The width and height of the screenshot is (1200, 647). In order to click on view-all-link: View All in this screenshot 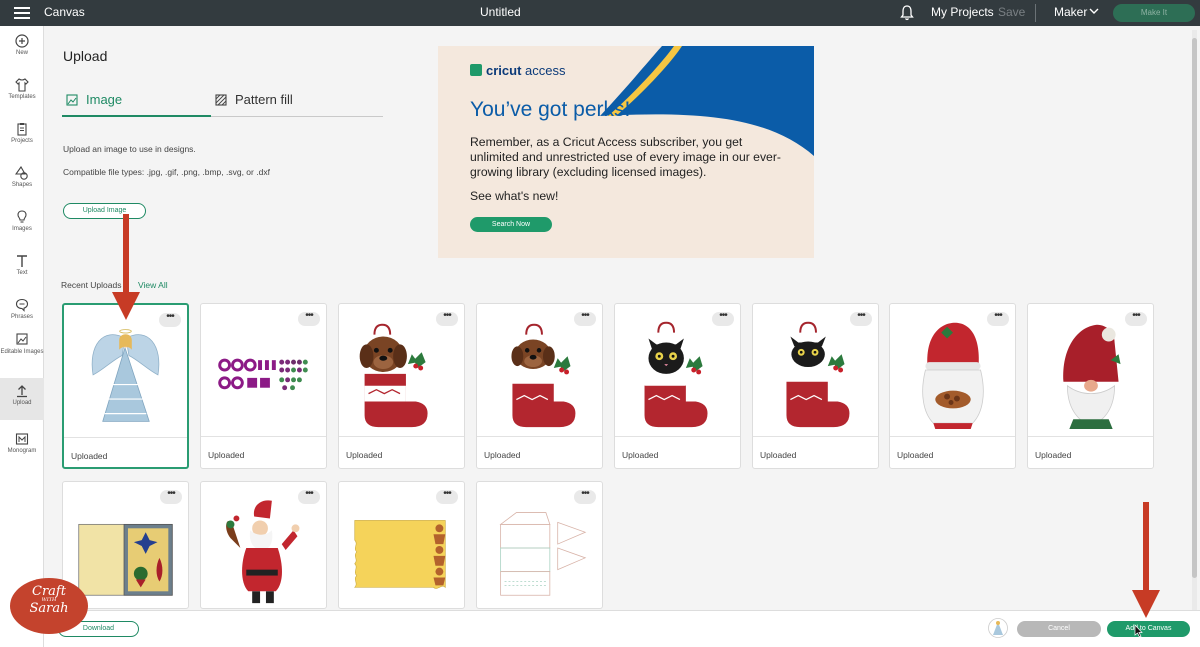, I will do `click(153, 285)`.